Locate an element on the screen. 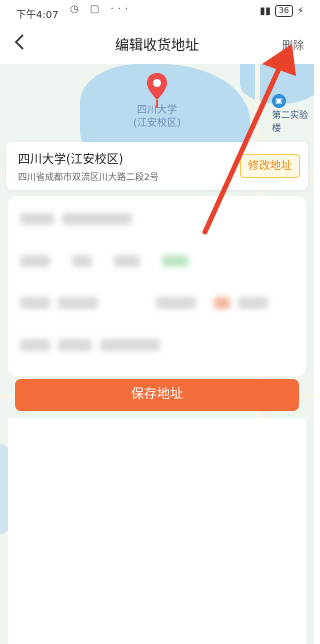 Image resolution: width=320 pixels, height=644 pixels. status-time: 下午4:07 is located at coordinates (37, 15).